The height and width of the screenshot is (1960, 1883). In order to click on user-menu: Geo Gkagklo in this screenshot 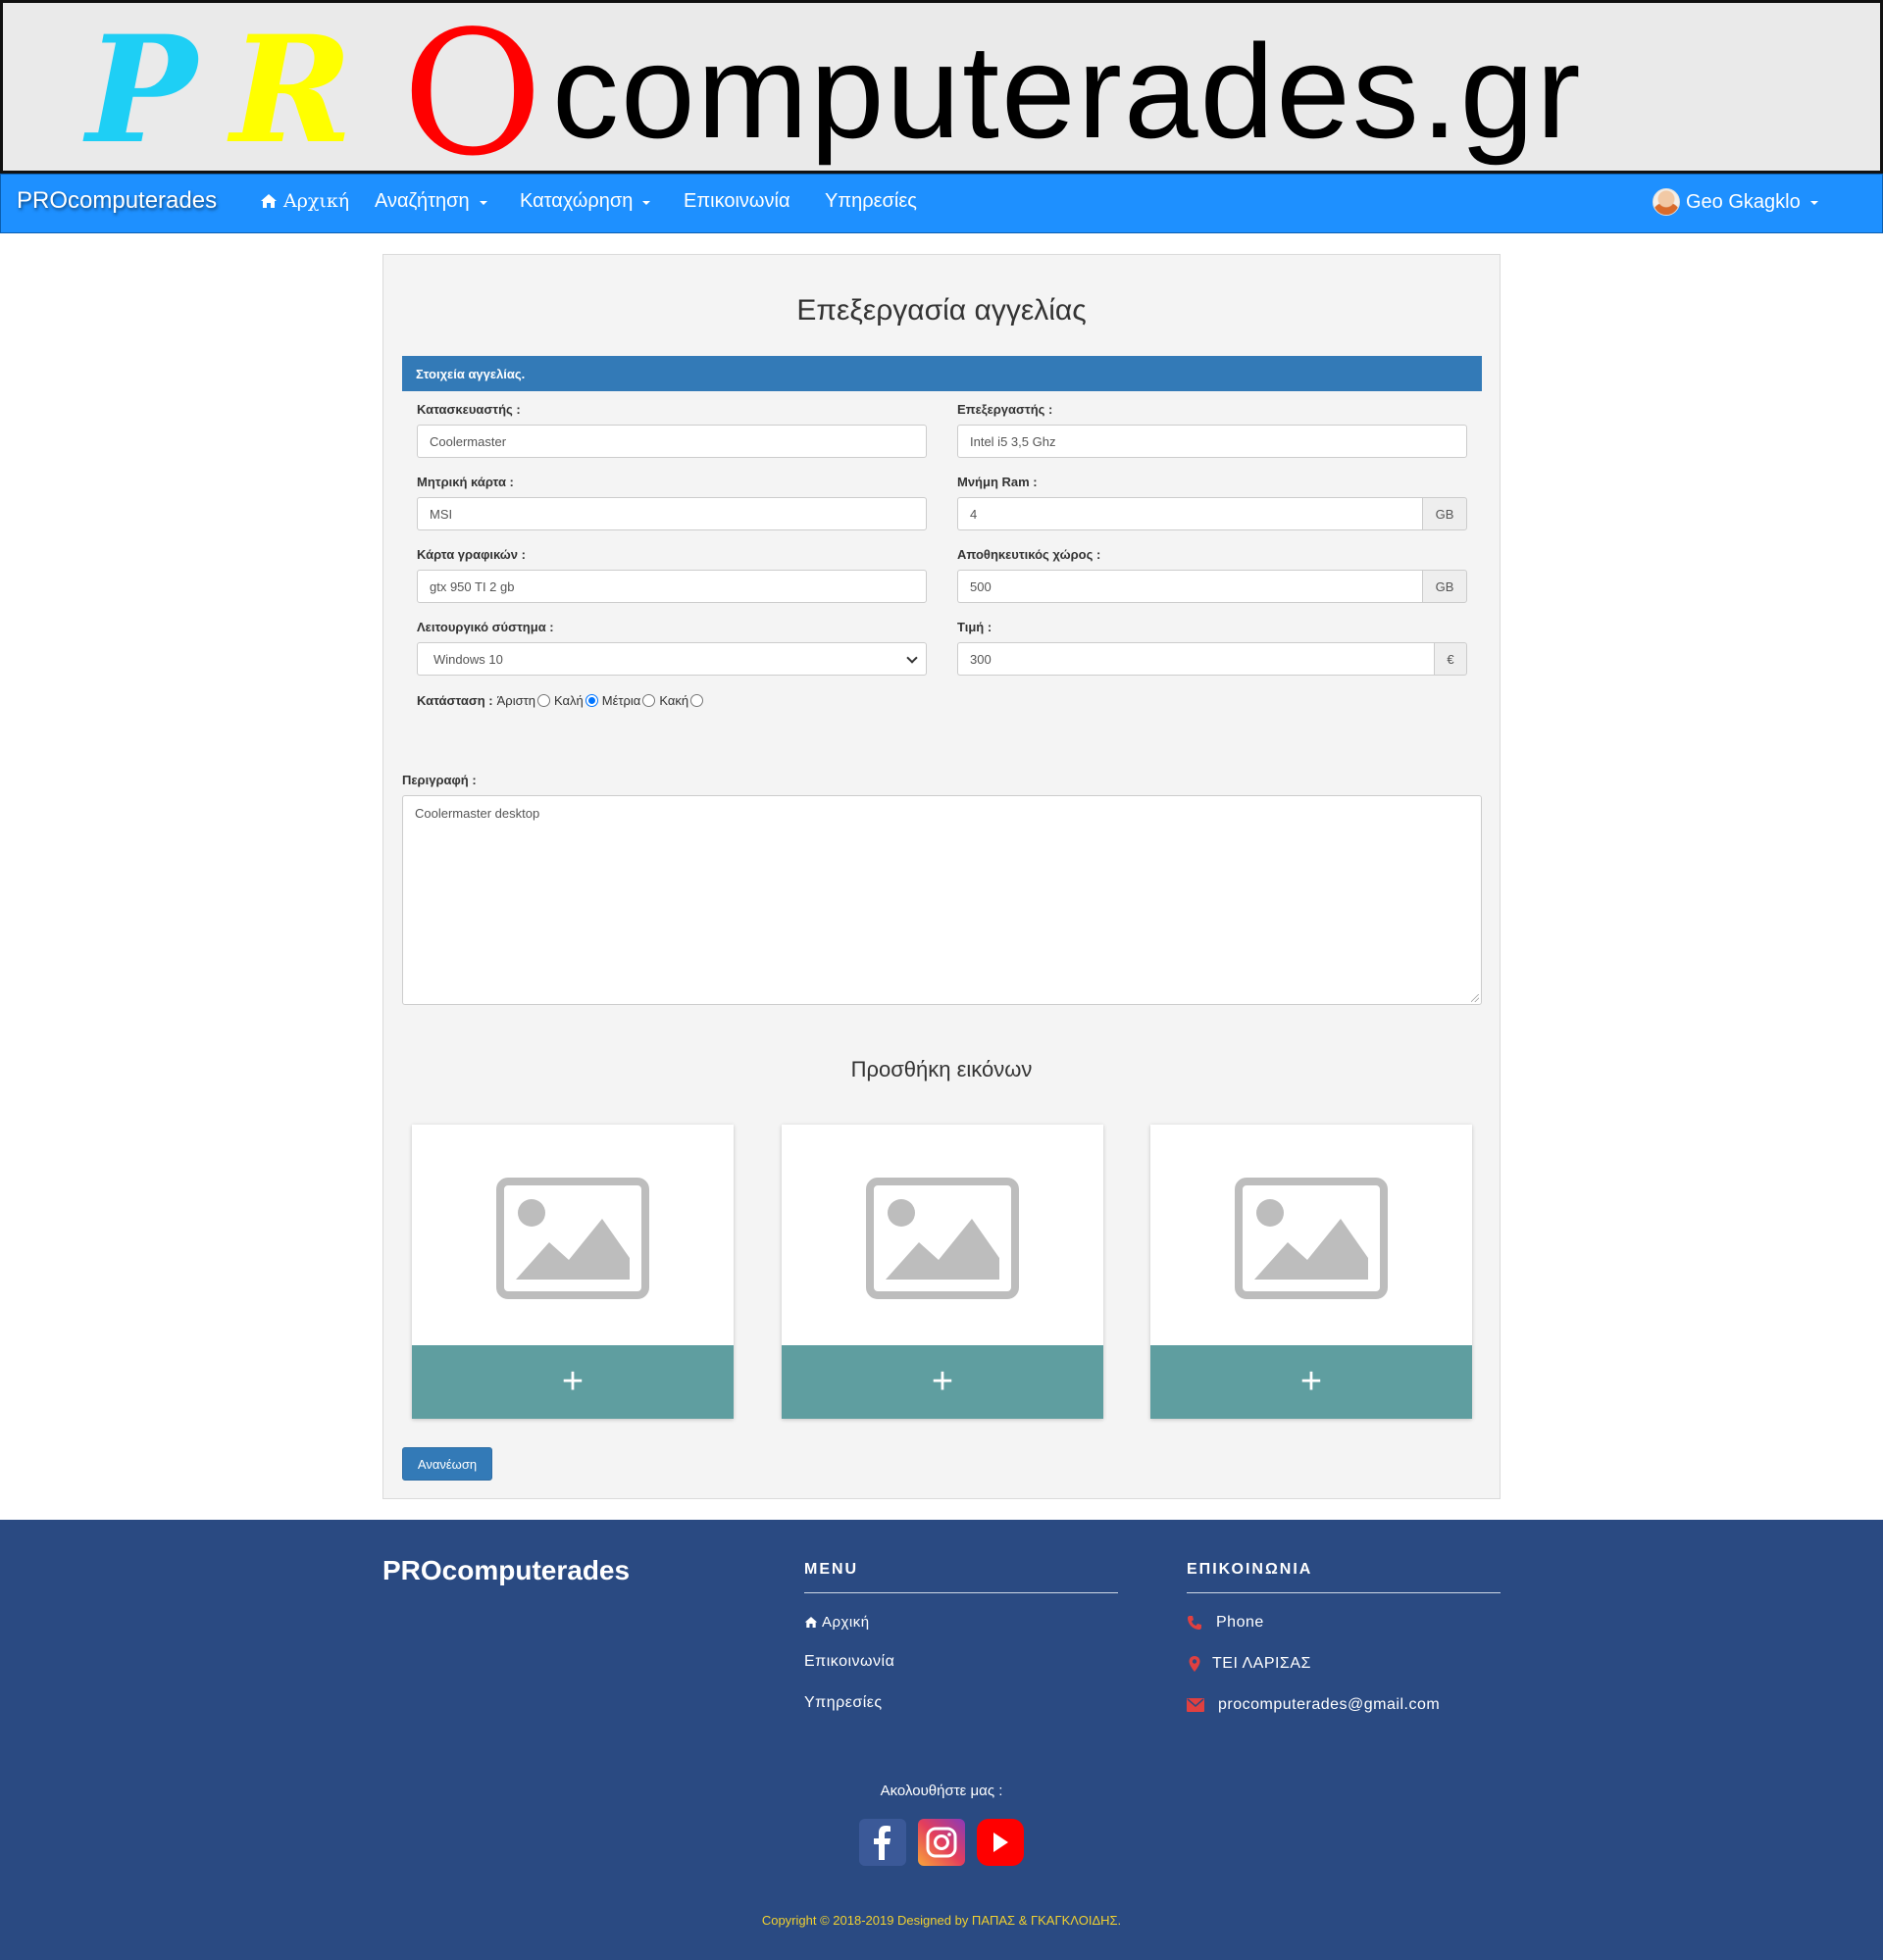, I will do `click(1735, 202)`.